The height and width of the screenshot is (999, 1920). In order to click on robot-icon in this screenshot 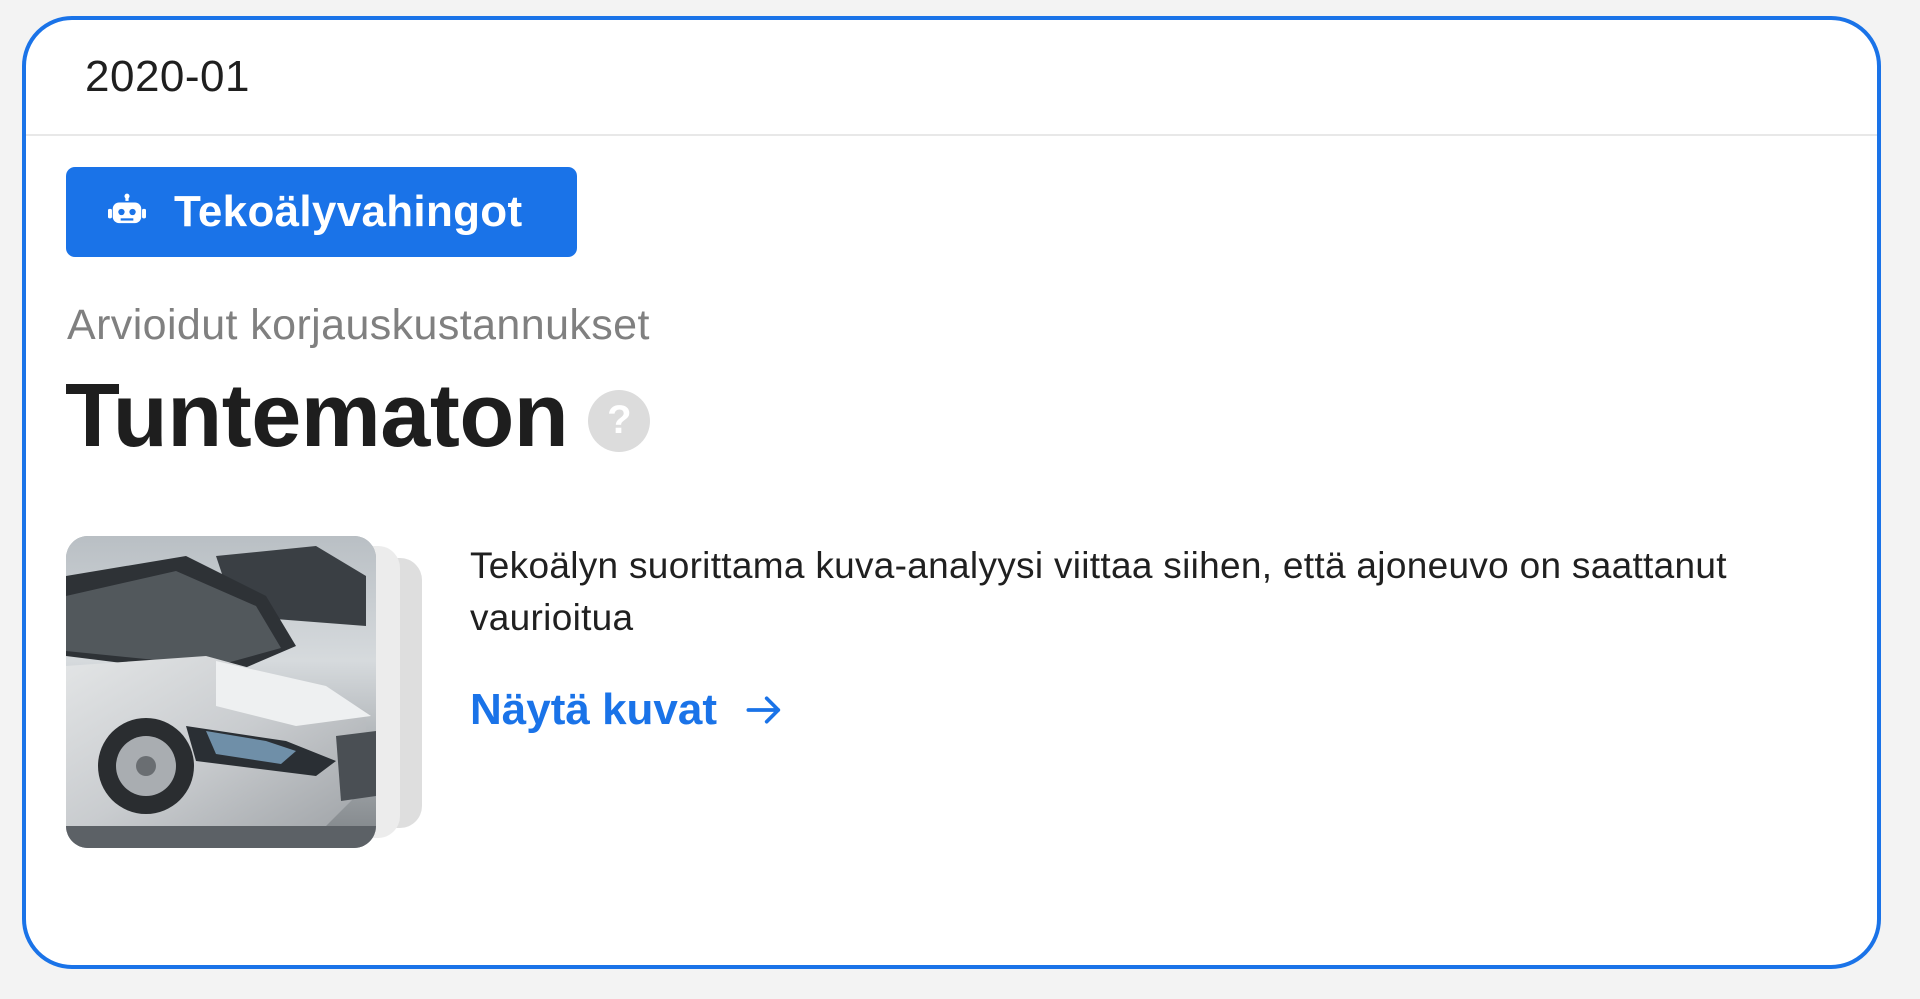, I will do `click(127, 212)`.